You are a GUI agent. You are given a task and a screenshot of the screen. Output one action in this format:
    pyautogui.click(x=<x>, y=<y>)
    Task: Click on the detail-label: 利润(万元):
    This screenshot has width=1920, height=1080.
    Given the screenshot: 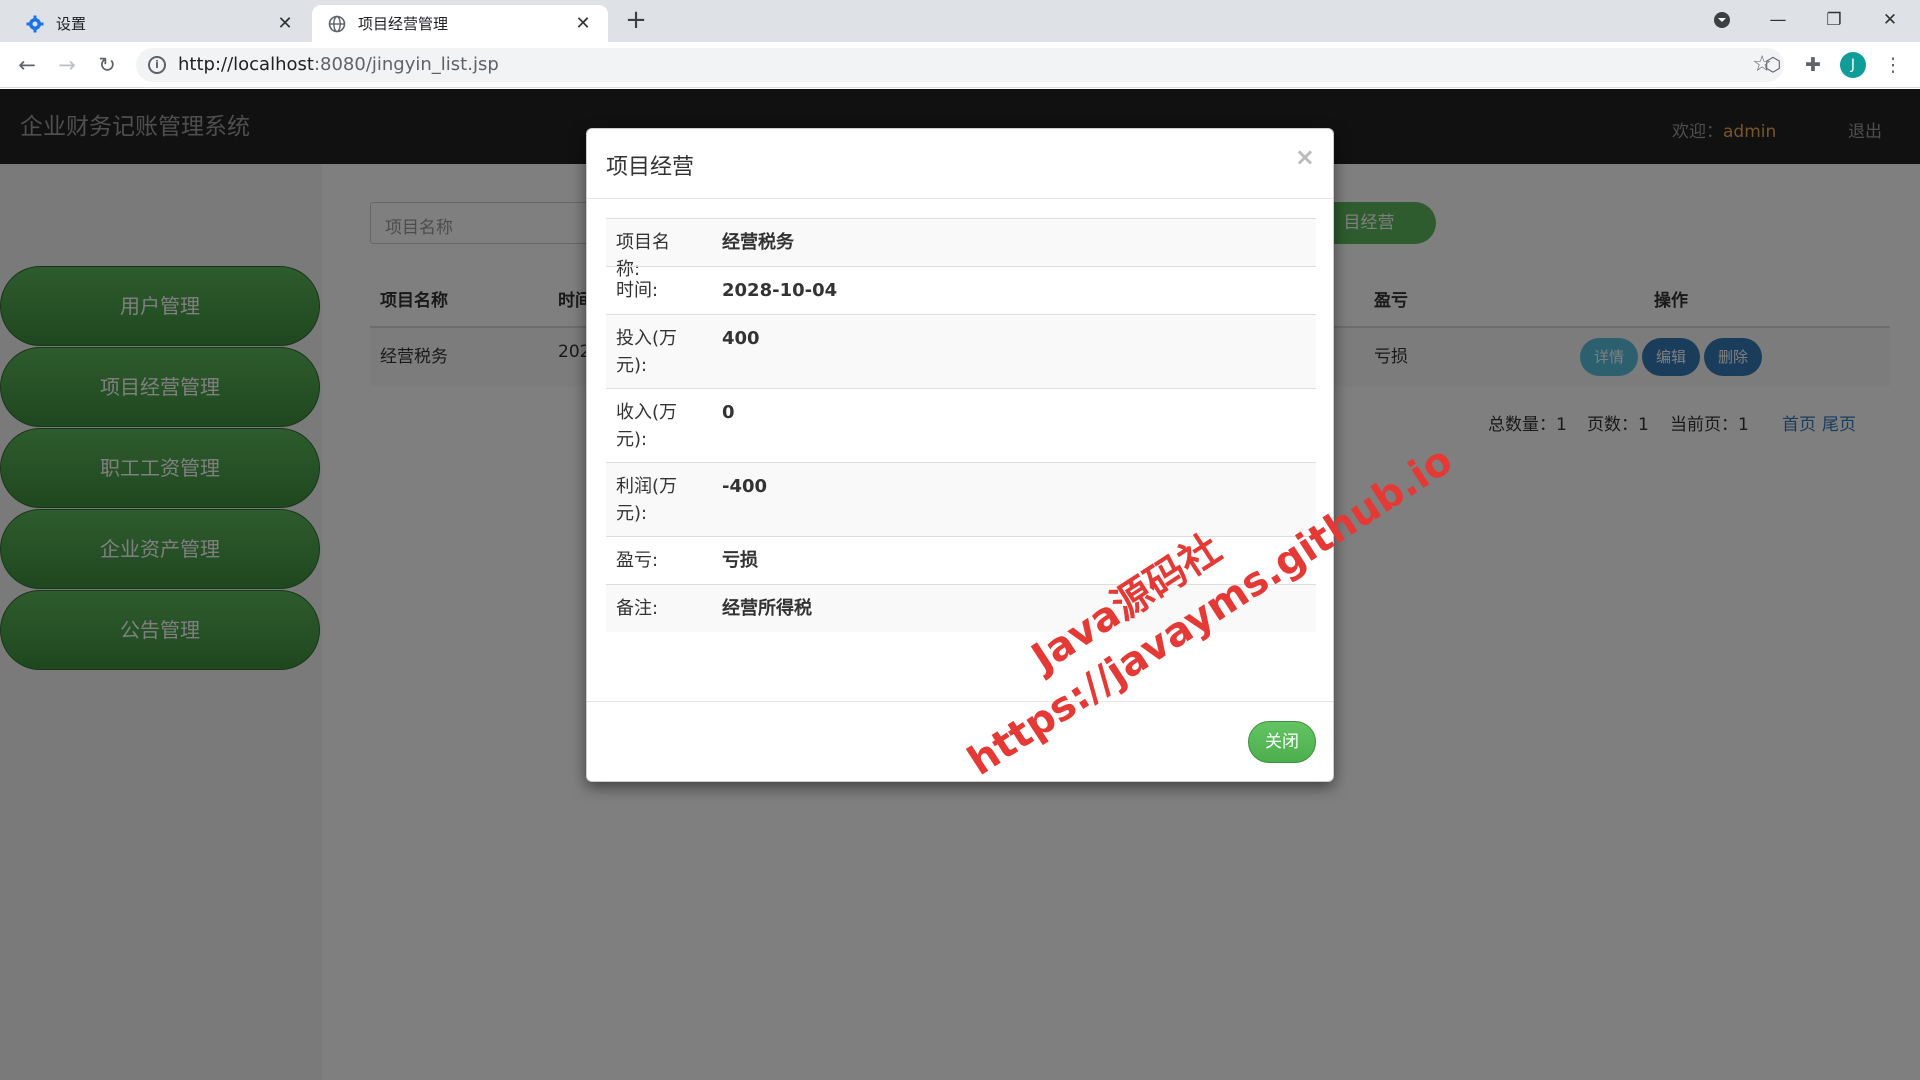 What is the action you would take?
    pyautogui.click(x=647, y=500)
    